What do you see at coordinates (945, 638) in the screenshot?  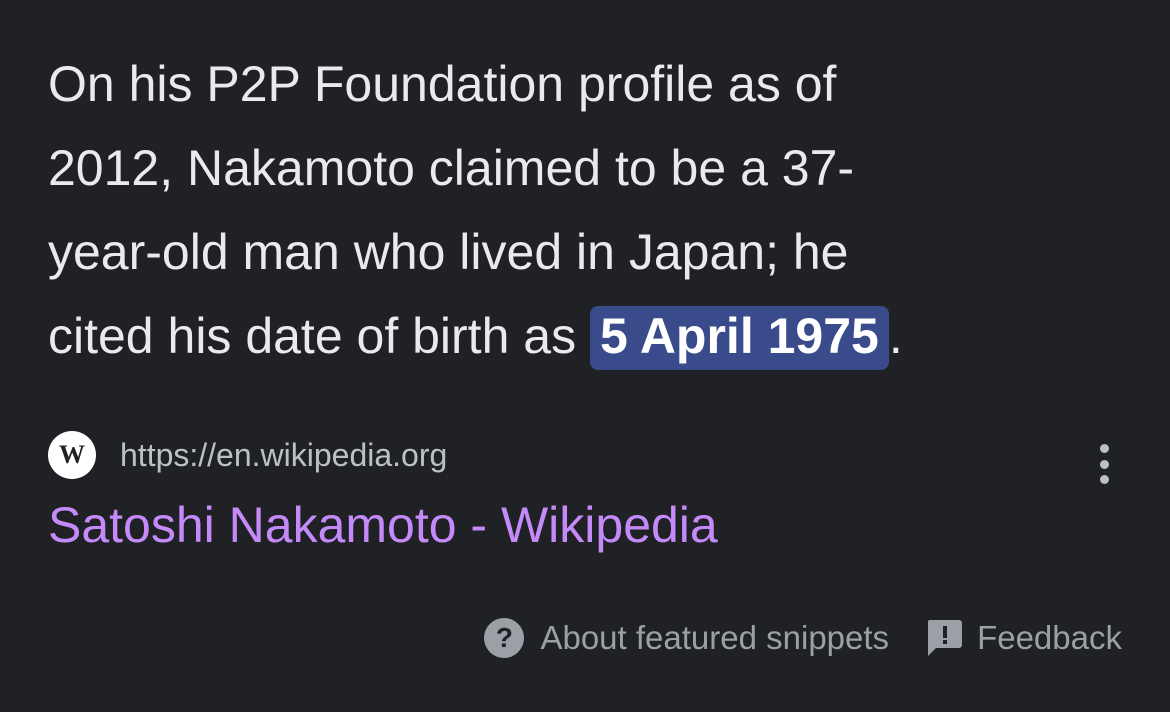 I see `feedback-icon` at bounding box center [945, 638].